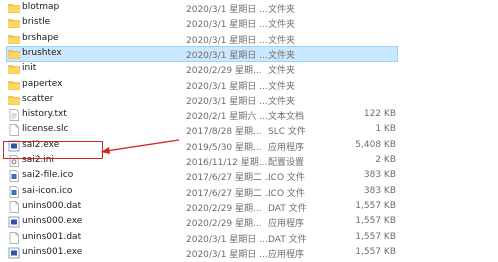  Describe the element at coordinates (52, 205) in the screenshot. I see `file-name: unins000.dat` at that location.